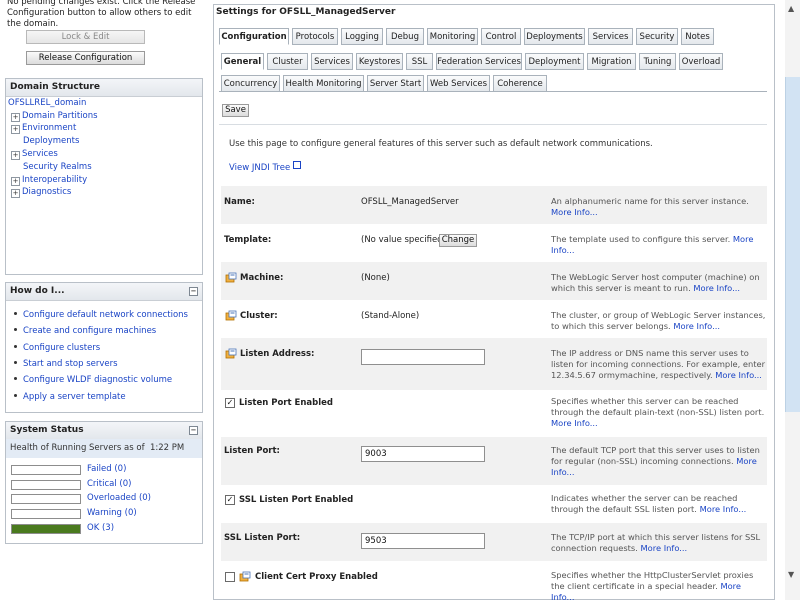 Image resolution: width=800 pixels, height=603 pixels. What do you see at coordinates (306, 12) in the screenshot?
I see `page-title: Settings for OFSLL_ManagedServer` at bounding box center [306, 12].